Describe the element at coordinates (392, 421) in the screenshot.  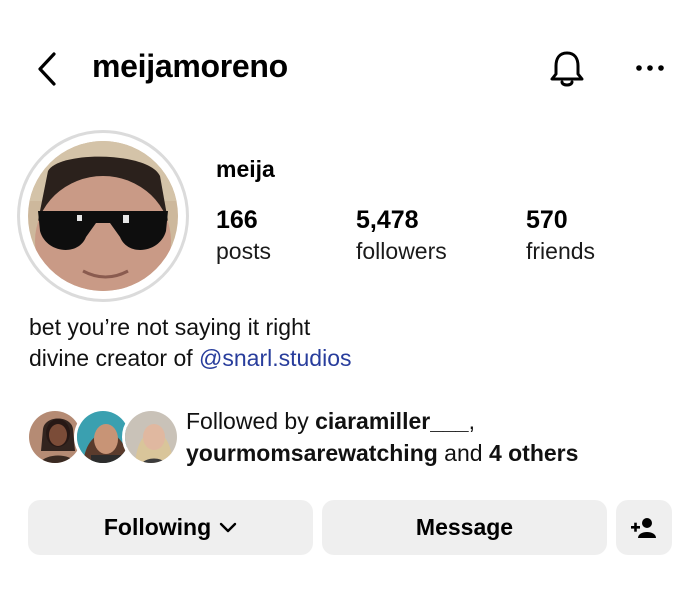
I see `mutual-user-1: ciaramiller___` at that location.